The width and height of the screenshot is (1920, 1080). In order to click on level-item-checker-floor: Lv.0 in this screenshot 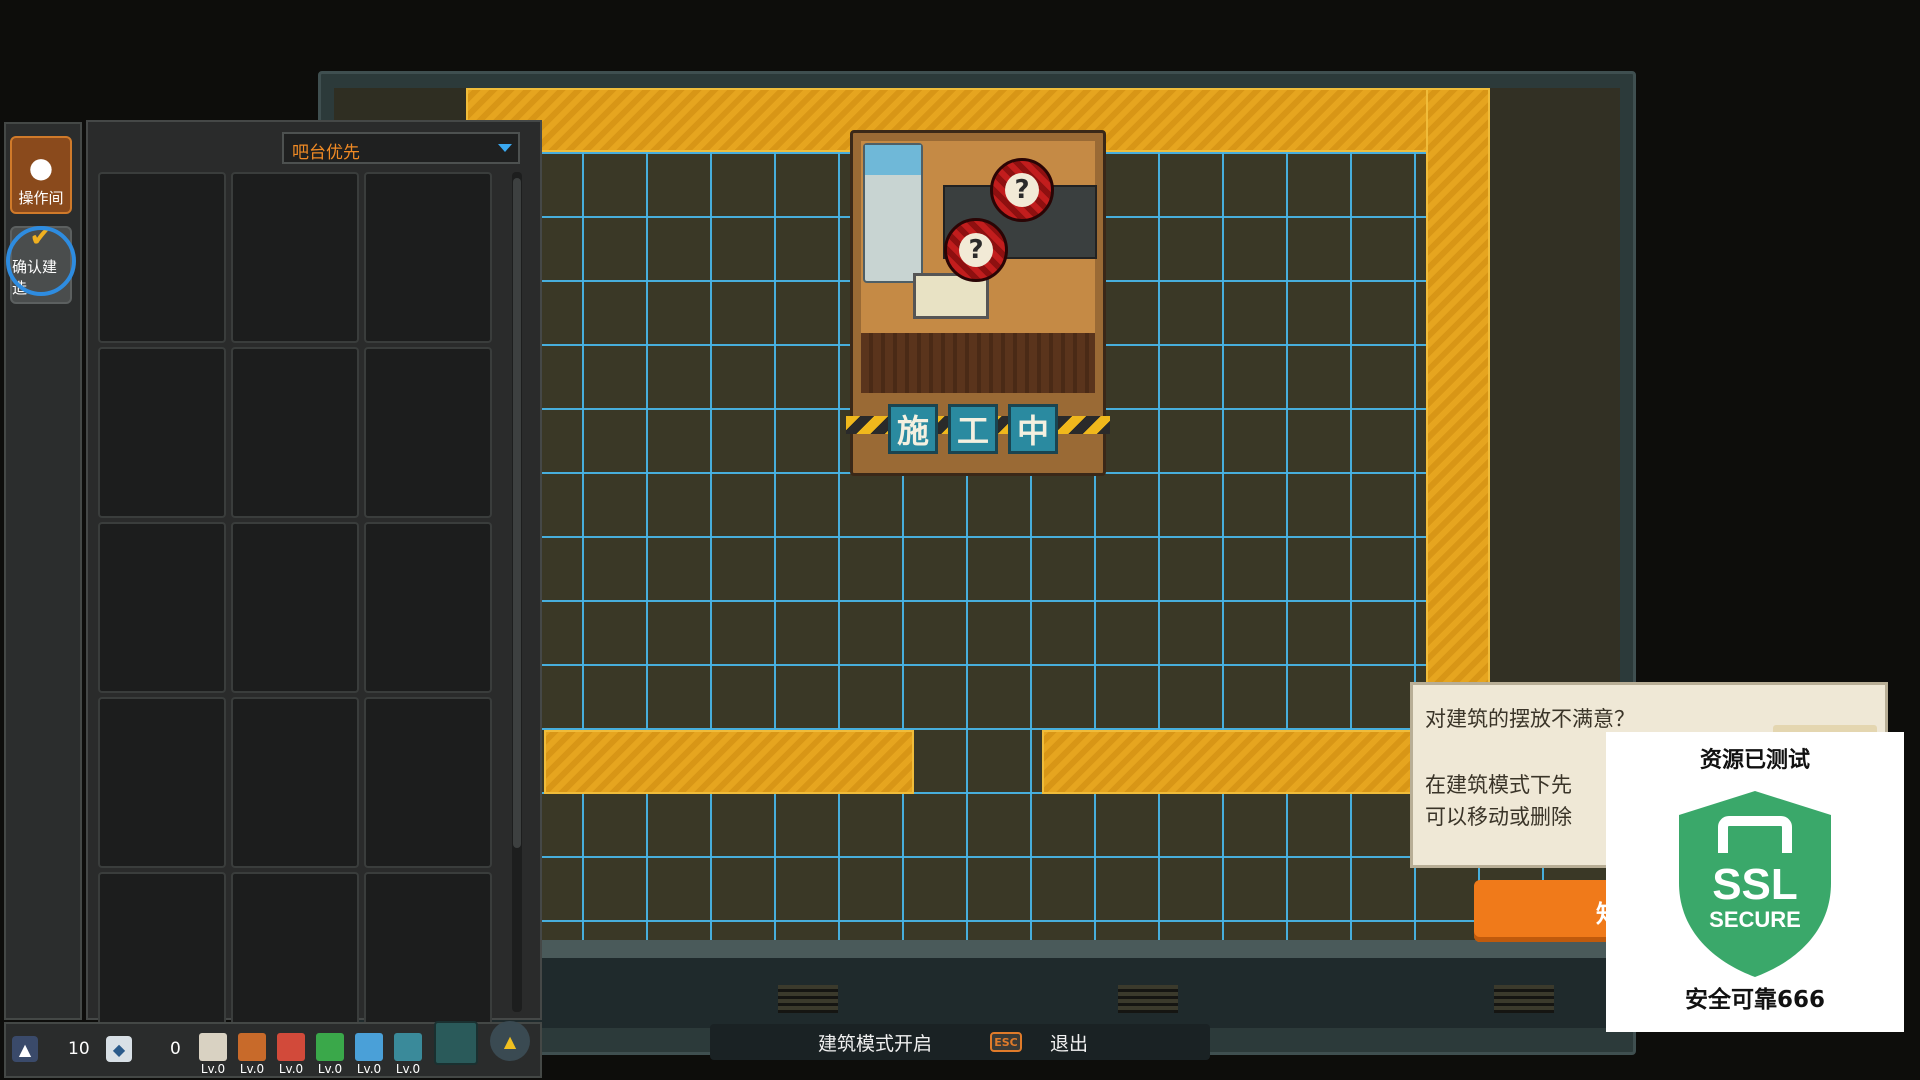, I will do `click(291, 1051)`.